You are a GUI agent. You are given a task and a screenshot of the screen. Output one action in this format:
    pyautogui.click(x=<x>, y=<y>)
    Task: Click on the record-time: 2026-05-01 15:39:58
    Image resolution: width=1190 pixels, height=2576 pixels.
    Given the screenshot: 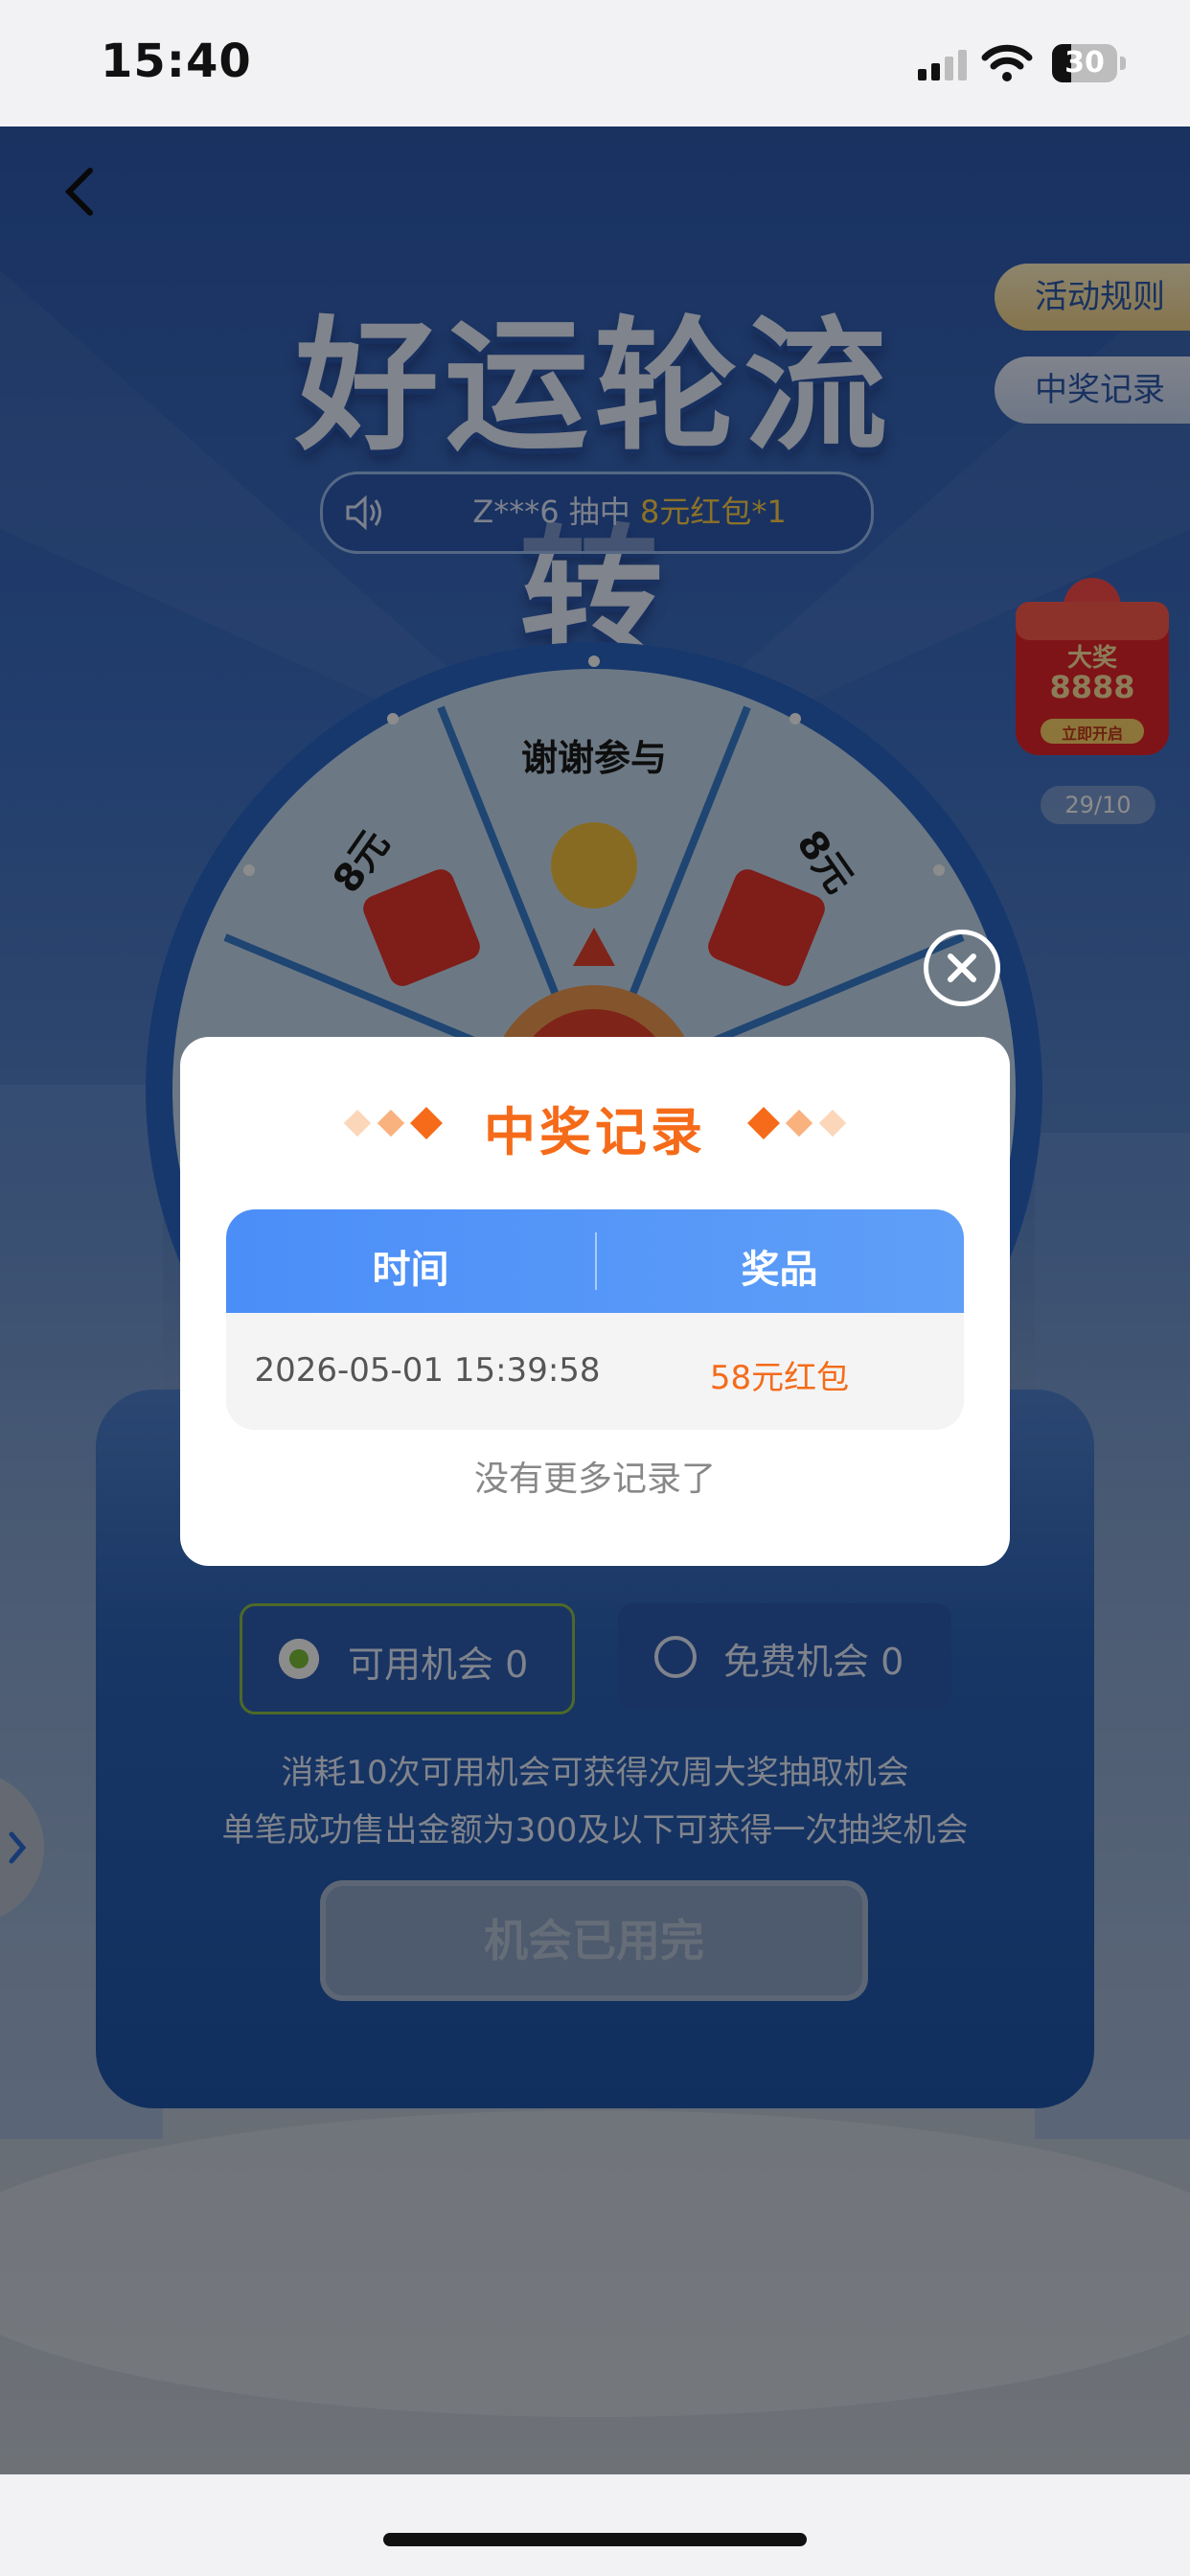 What is the action you would take?
    pyautogui.click(x=428, y=1370)
    